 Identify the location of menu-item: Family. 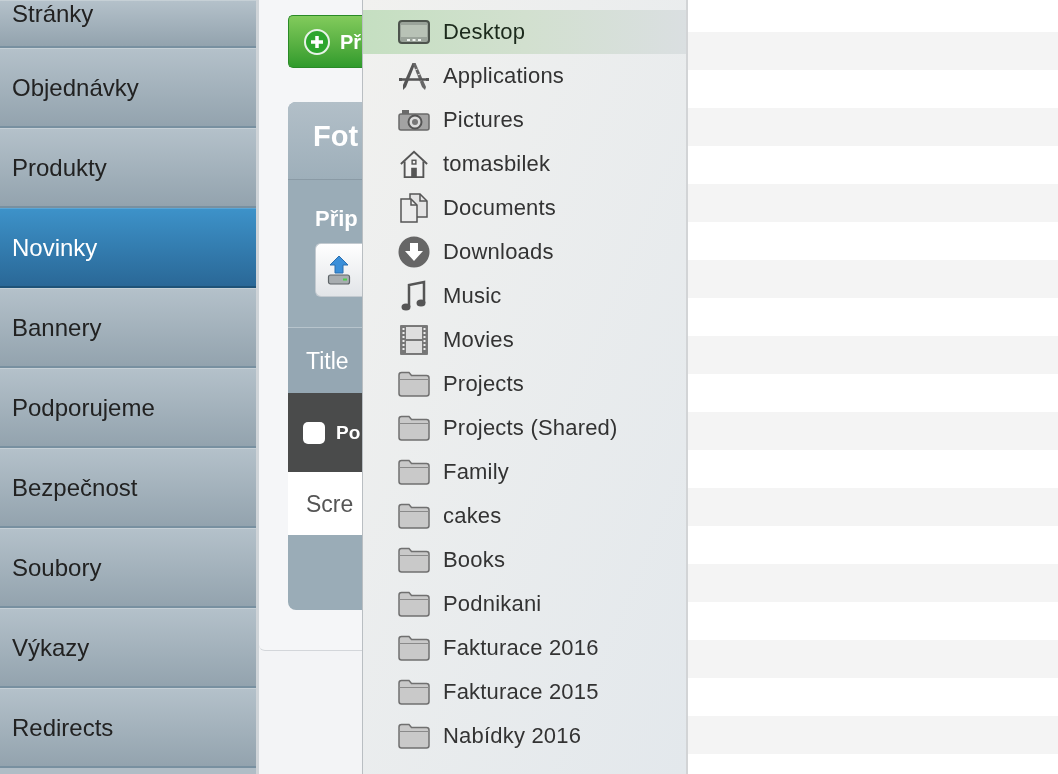
(524, 472).